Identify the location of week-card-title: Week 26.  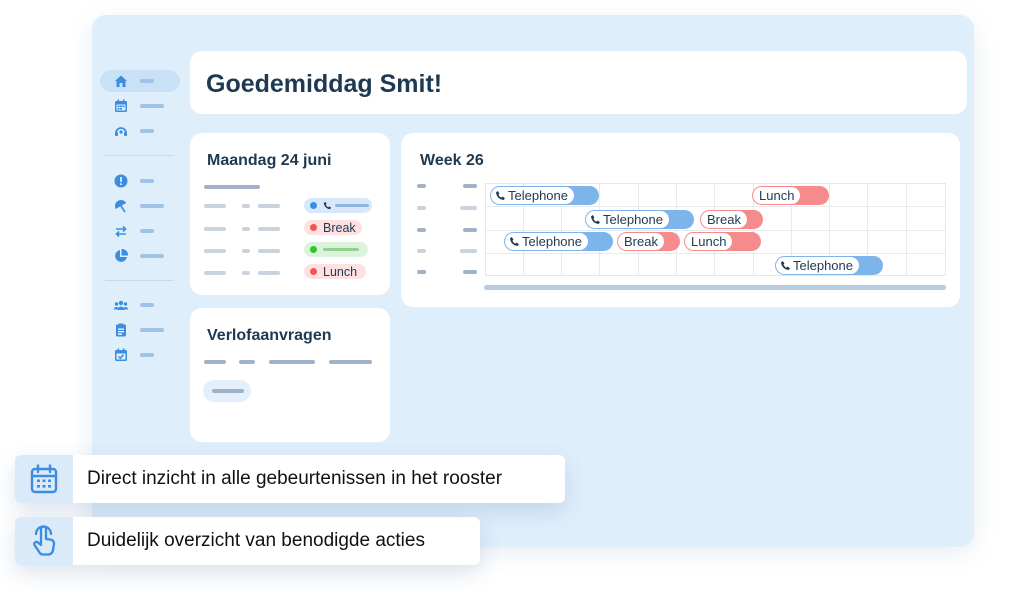
(452, 160).